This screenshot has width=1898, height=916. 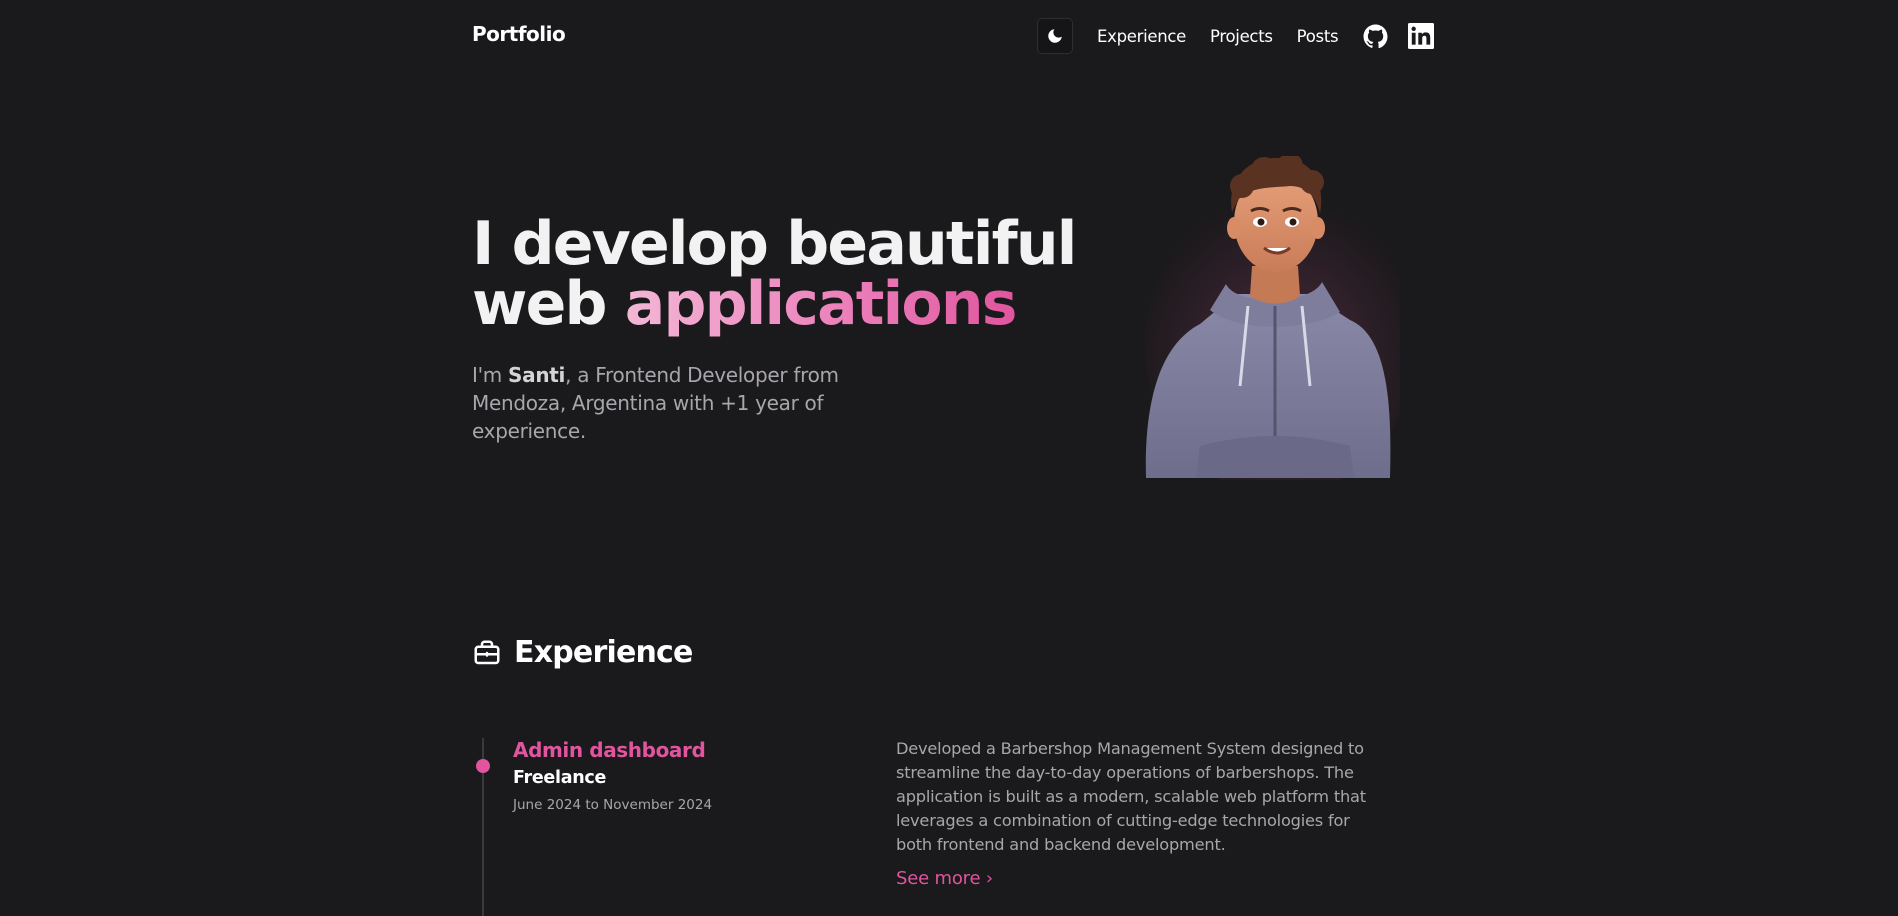 I want to click on nav-link-posts: Posts, so click(x=1318, y=36).